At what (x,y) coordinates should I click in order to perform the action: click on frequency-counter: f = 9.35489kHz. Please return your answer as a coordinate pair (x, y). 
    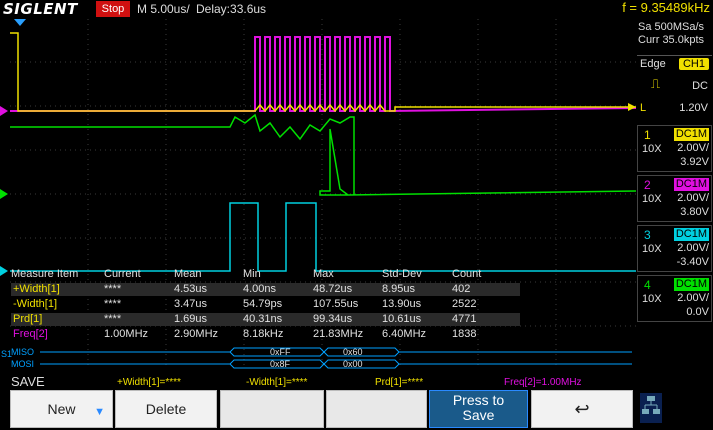
    Looking at the image, I should click on (666, 7).